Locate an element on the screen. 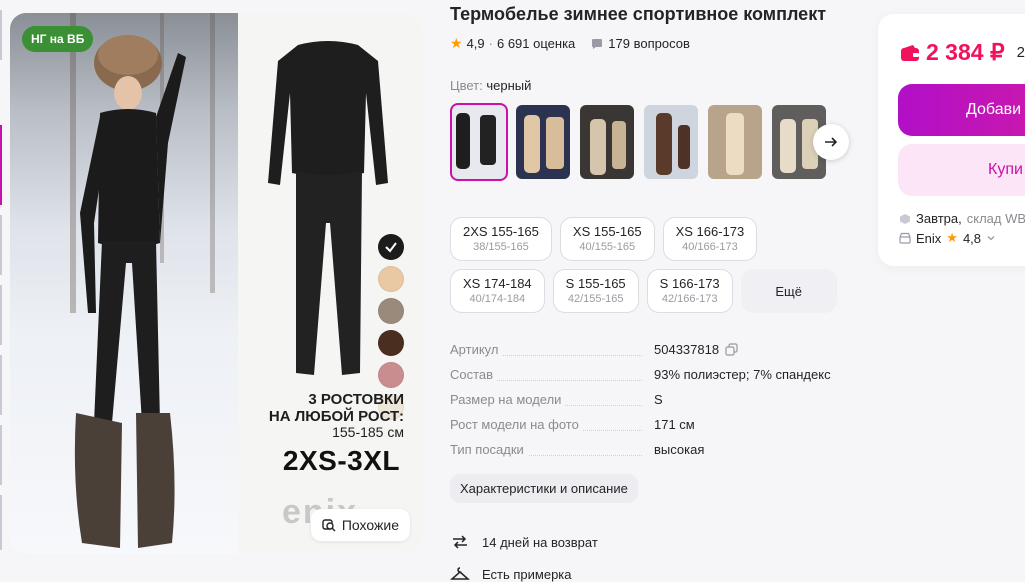 The width and height of the screenshot is (1025, 582). size-sub: 40/166-173 is located at coordinates (710, 247).